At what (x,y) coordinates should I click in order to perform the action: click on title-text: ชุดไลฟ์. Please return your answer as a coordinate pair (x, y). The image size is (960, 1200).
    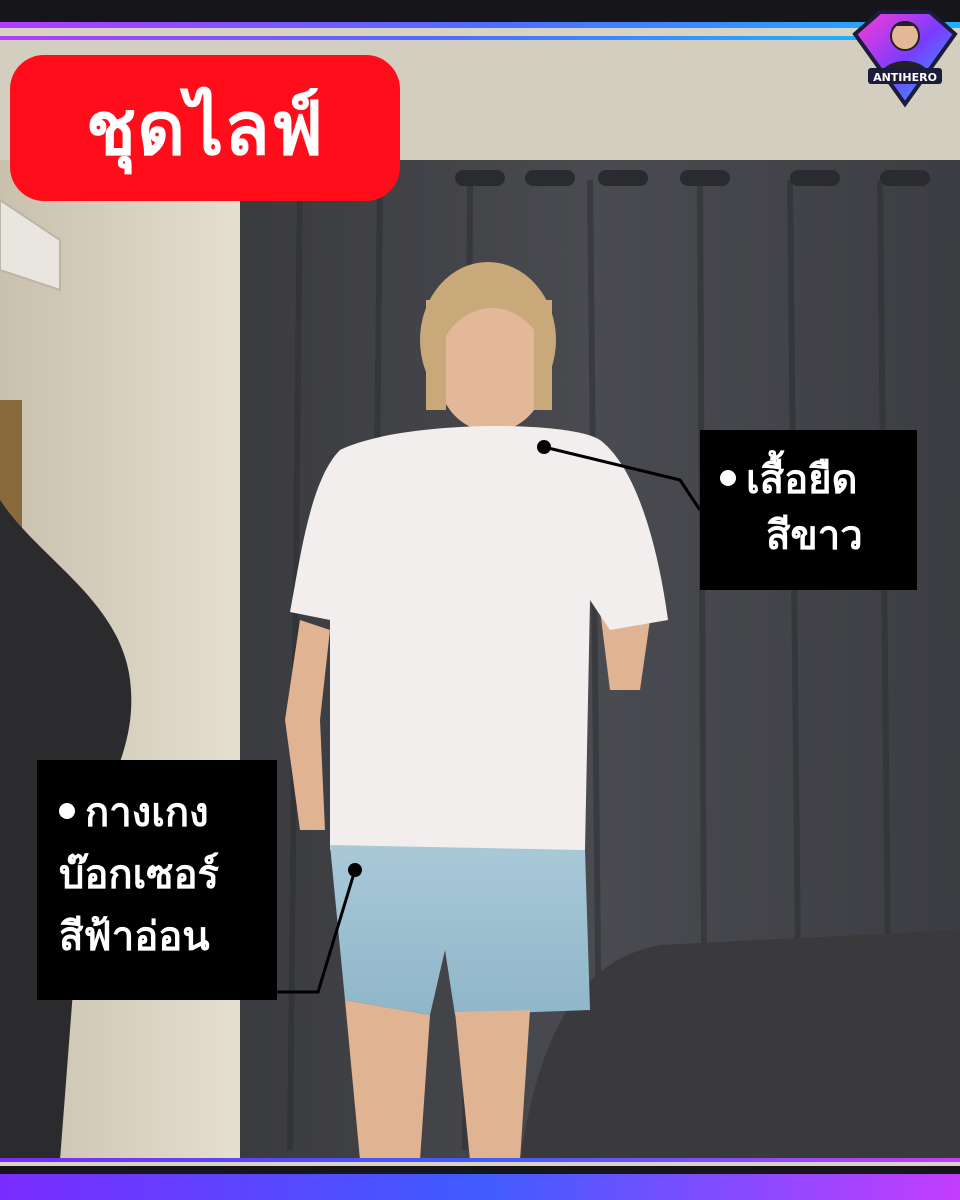
    Looking at the image, I should click on (205, 129).